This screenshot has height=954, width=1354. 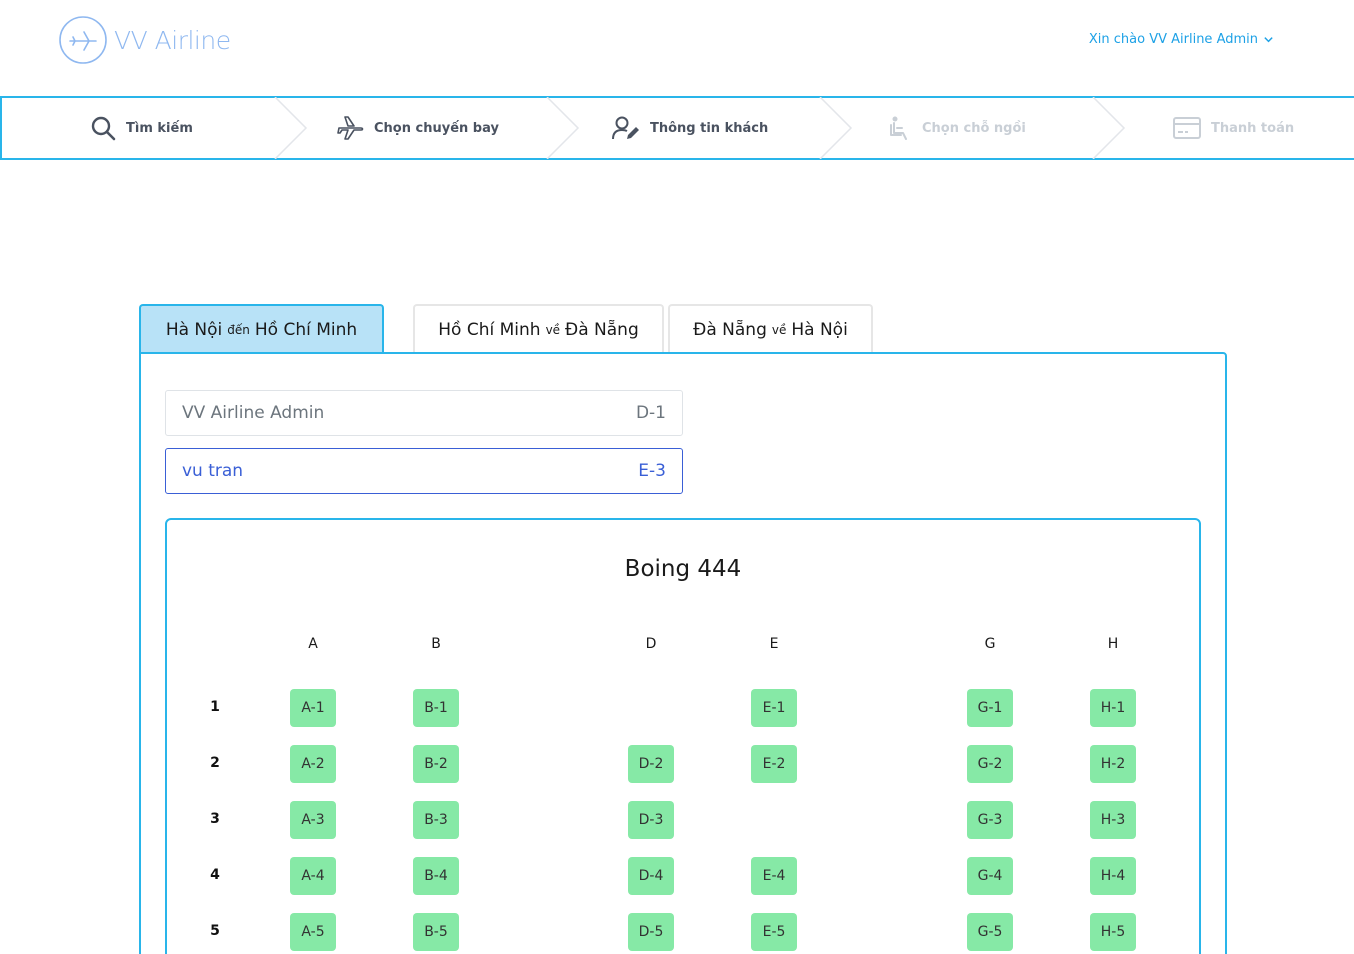 I want to click on tab-hanoi-hcm: Hà Nội đến Hồ Chí Minh, so click(x=261, y=329).